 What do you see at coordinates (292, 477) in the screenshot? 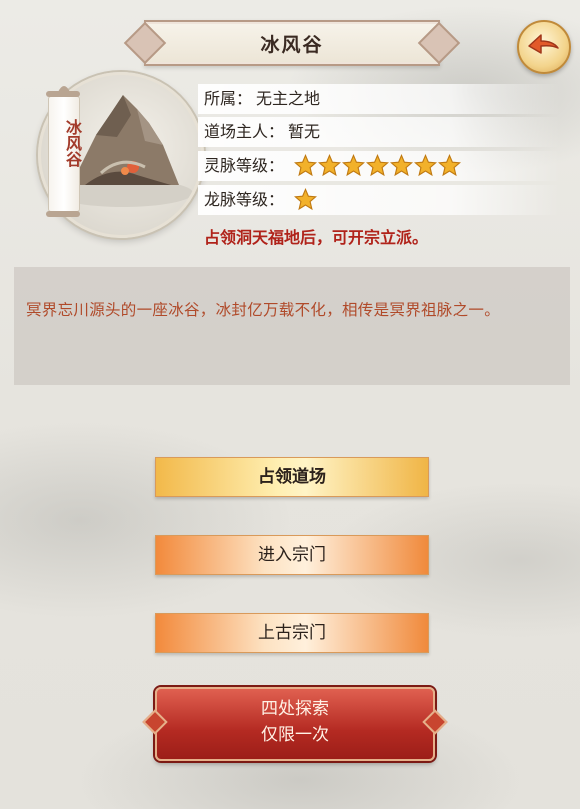
I see `occupy-dojo-button: 占领道场` at bounding box center [292, 477].